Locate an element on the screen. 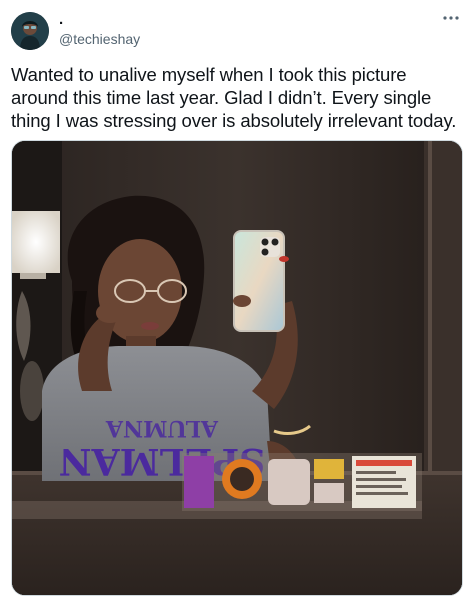  avatar is located at coordinates (30, 31).